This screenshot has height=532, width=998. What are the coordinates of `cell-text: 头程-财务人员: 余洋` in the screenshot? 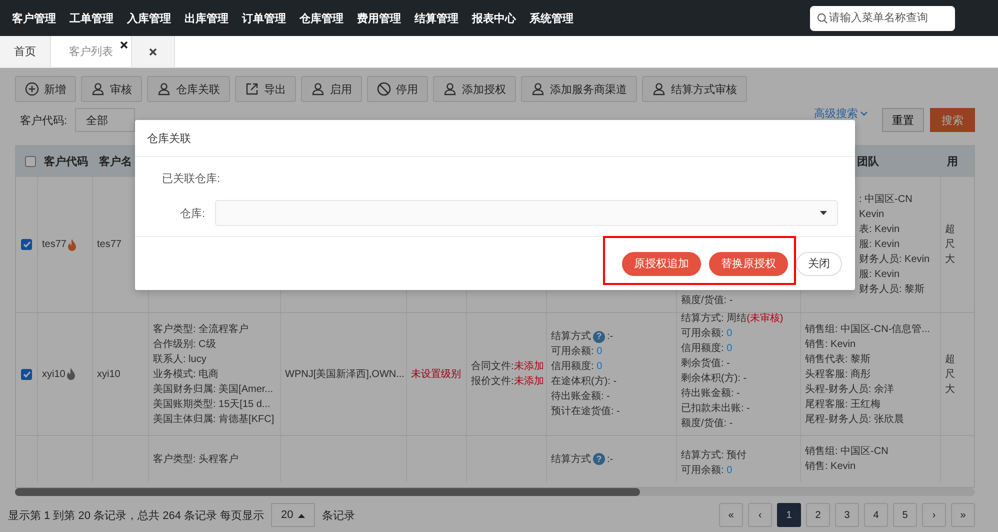 It's located at (850, 389).